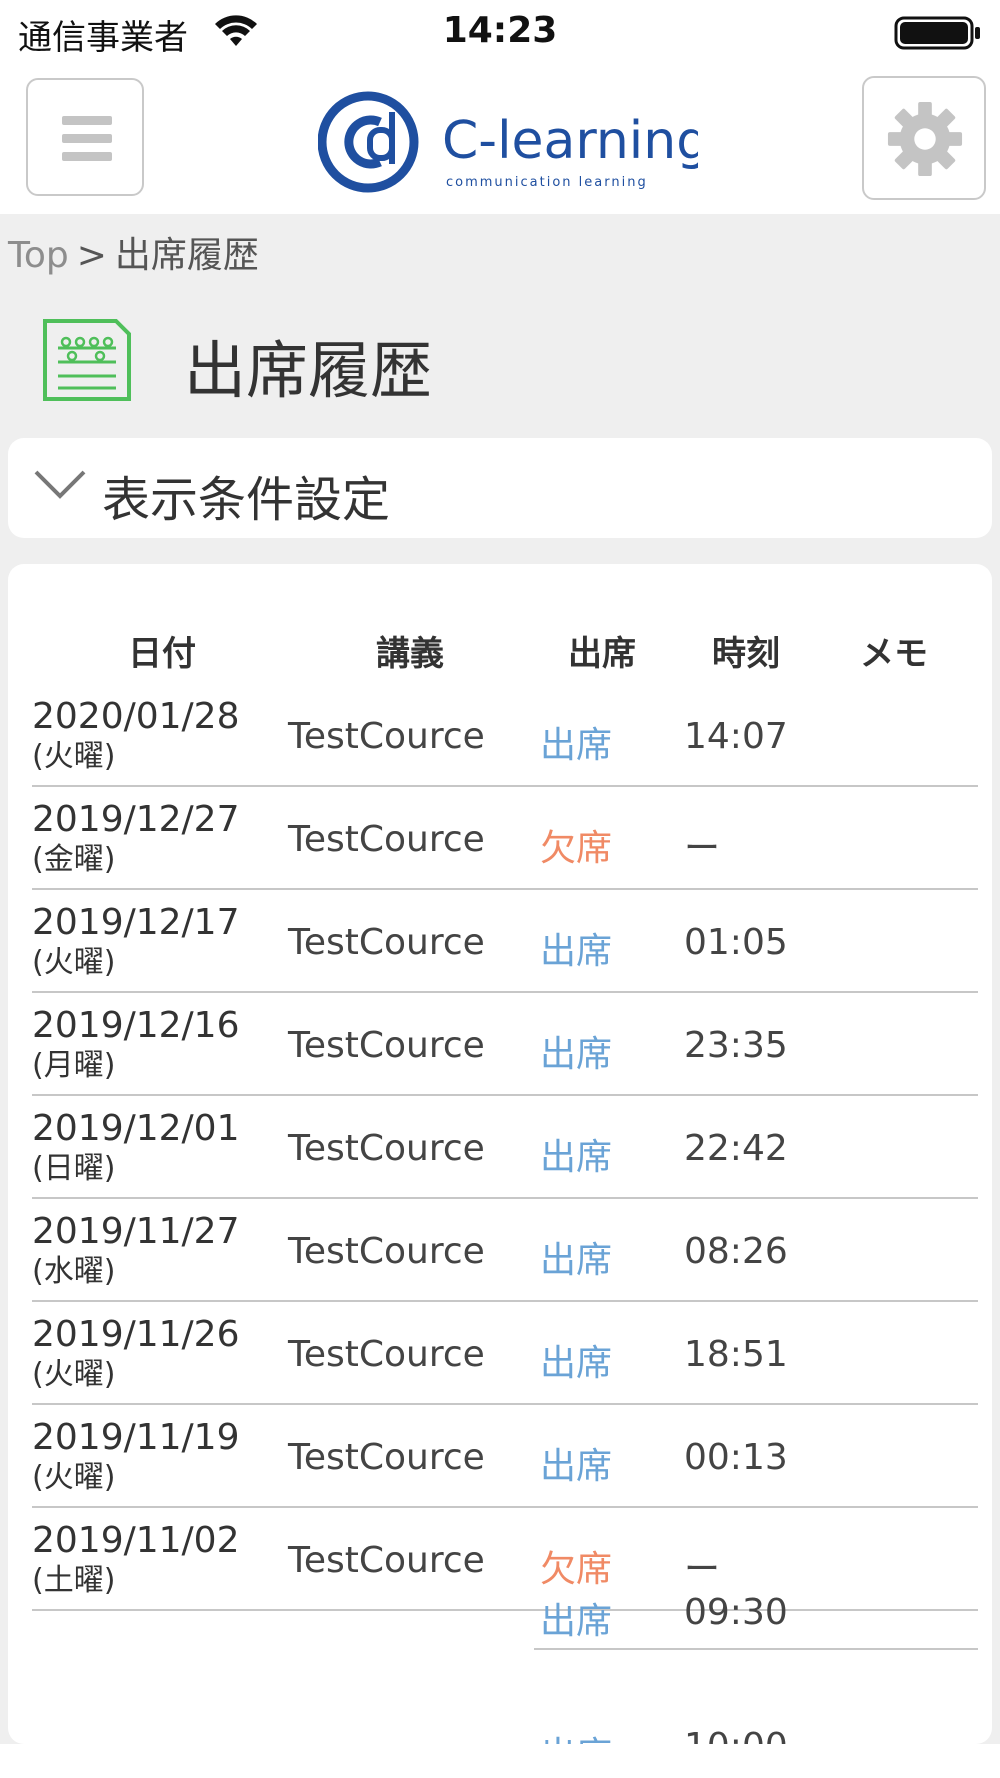 The height and width of the screenshot is (1778, 1000). I want to click on attendance-time: 22:42, so click(736, 1148).